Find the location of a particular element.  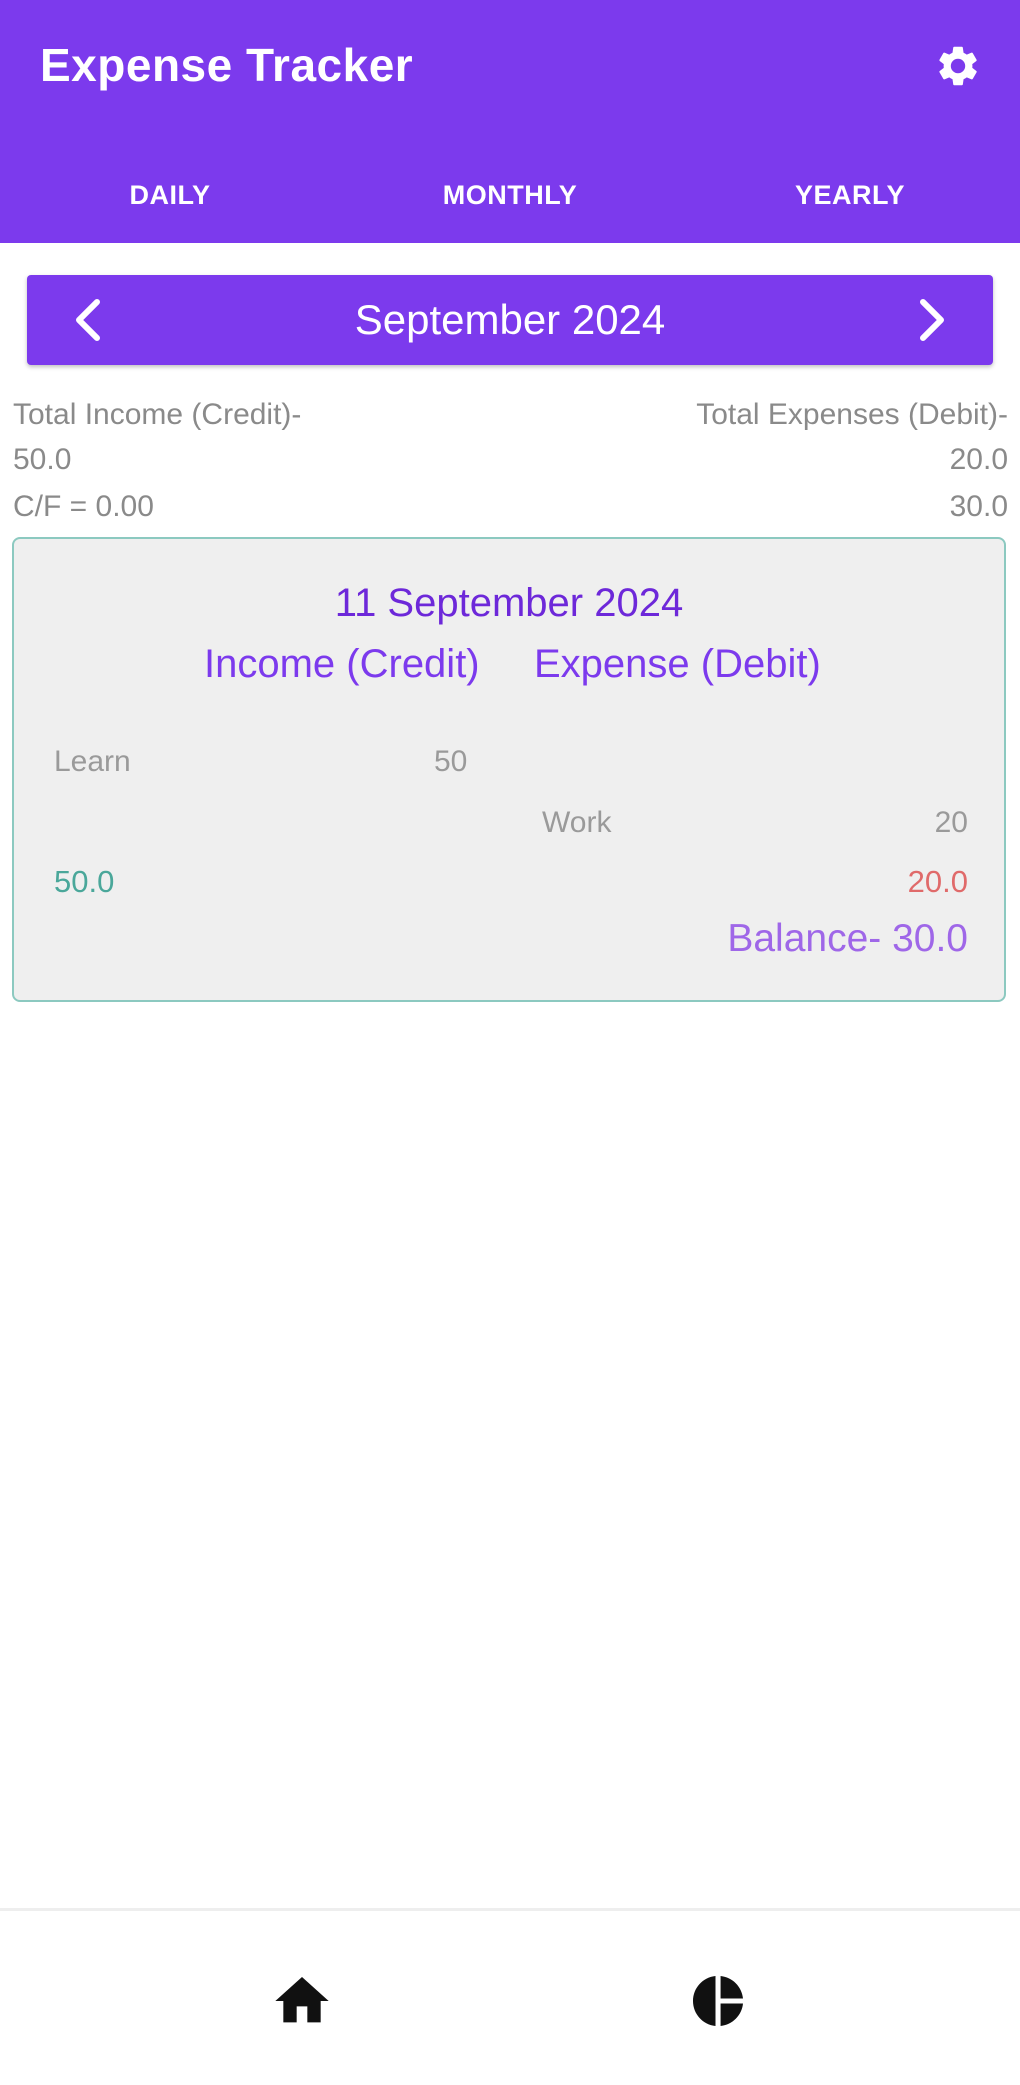

day-card-date: 11 September 2024 is located at coordinates (509, 603).